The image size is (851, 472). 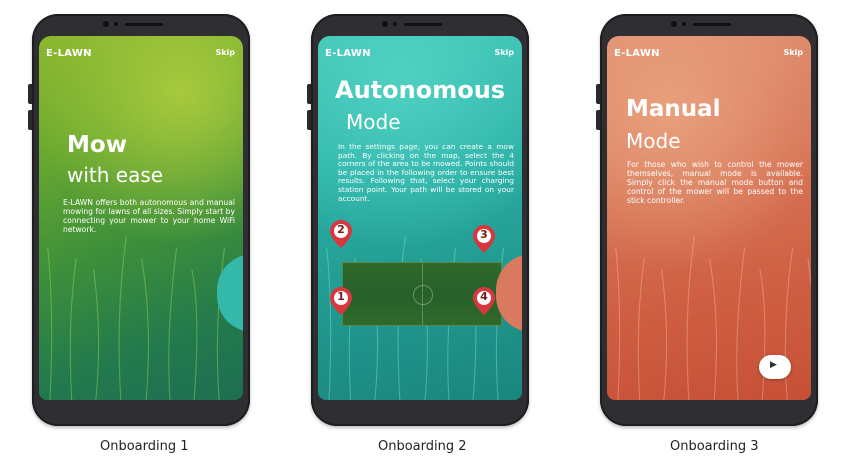 I want to click on pin-number: 4, so click(x=484, y=296).